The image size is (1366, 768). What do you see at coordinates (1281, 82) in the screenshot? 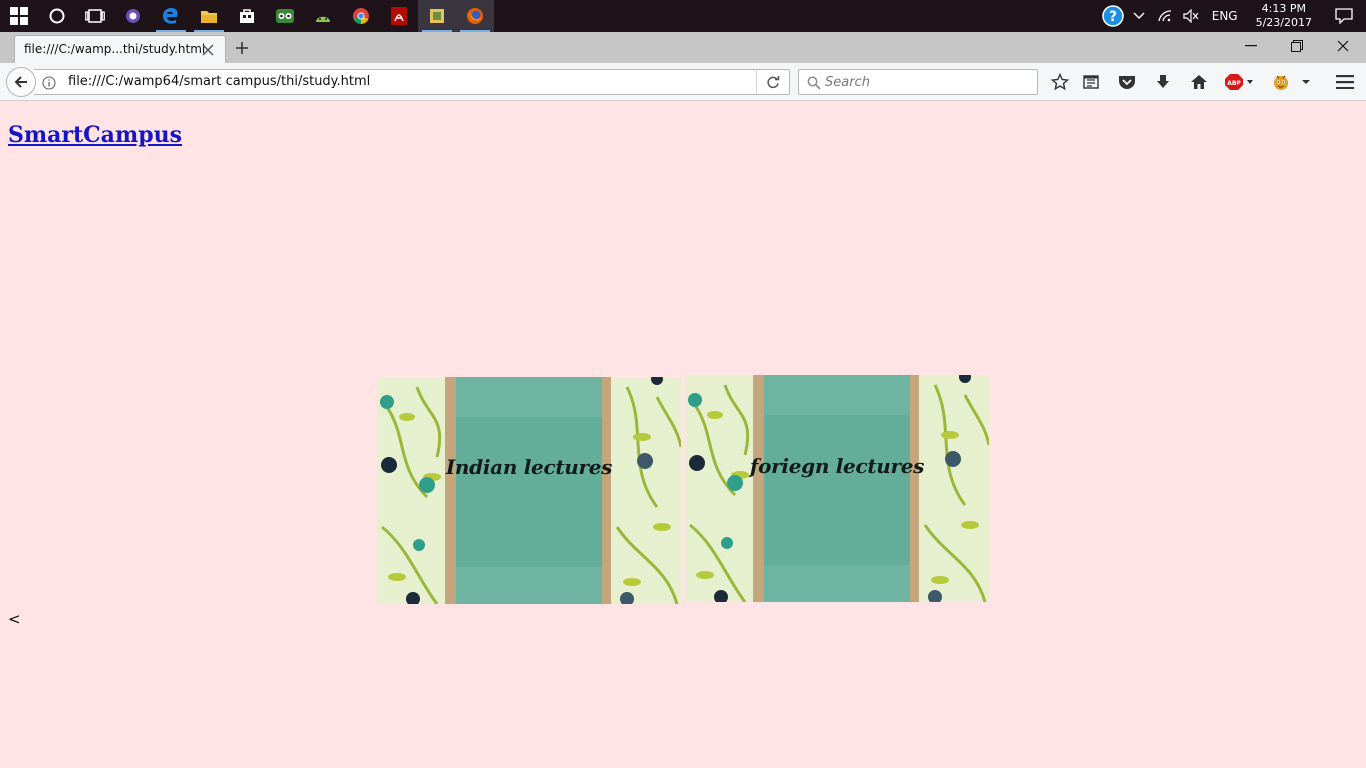
I see `greasemonkey-icon` at bounding box center [1281, 82].